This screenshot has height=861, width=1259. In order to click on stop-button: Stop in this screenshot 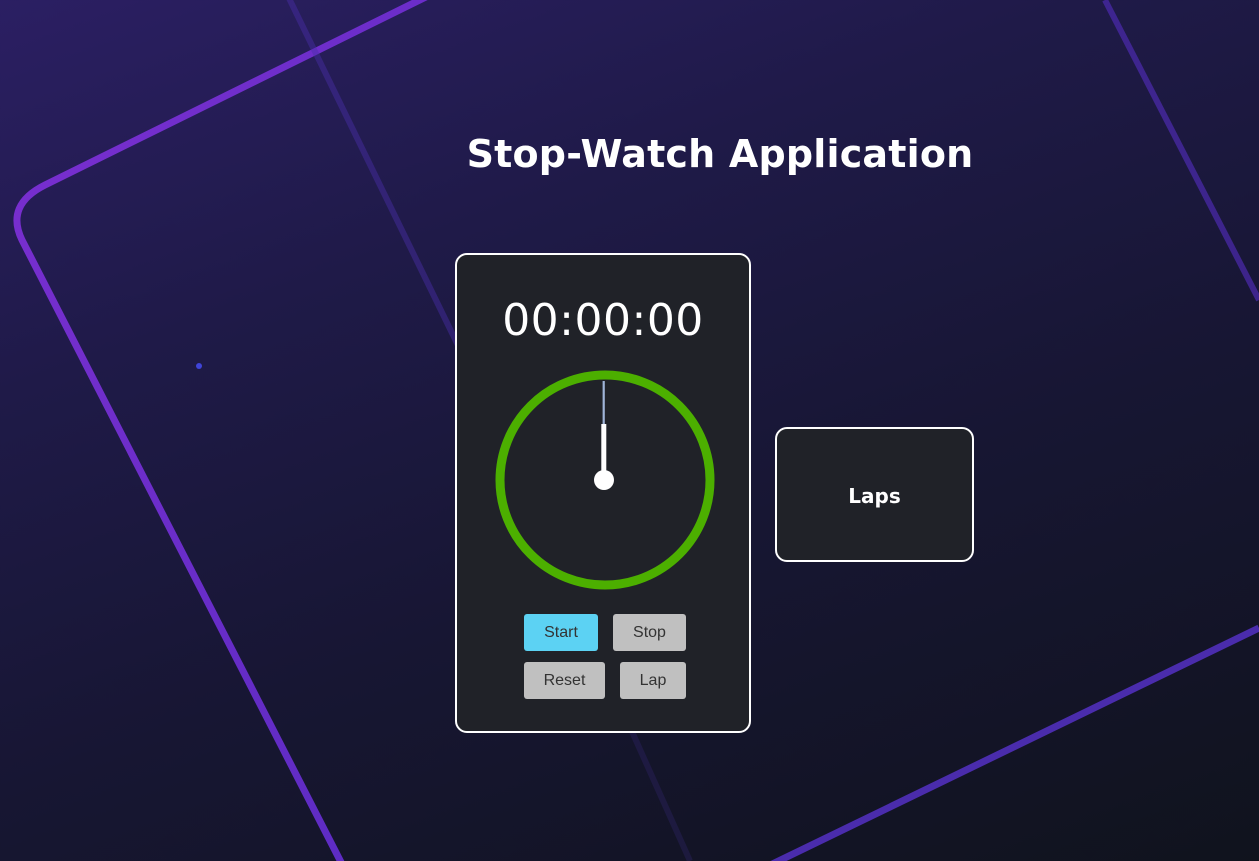, I will do `click(649, 632)`.